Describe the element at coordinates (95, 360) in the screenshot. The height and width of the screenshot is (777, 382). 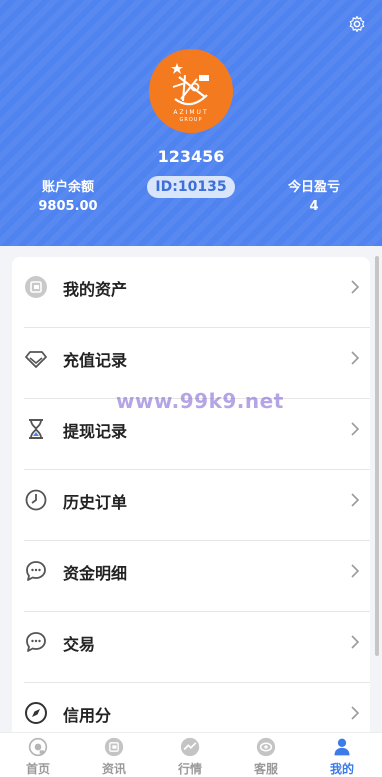
I see `menu-item-label: 充值记录` at that location.